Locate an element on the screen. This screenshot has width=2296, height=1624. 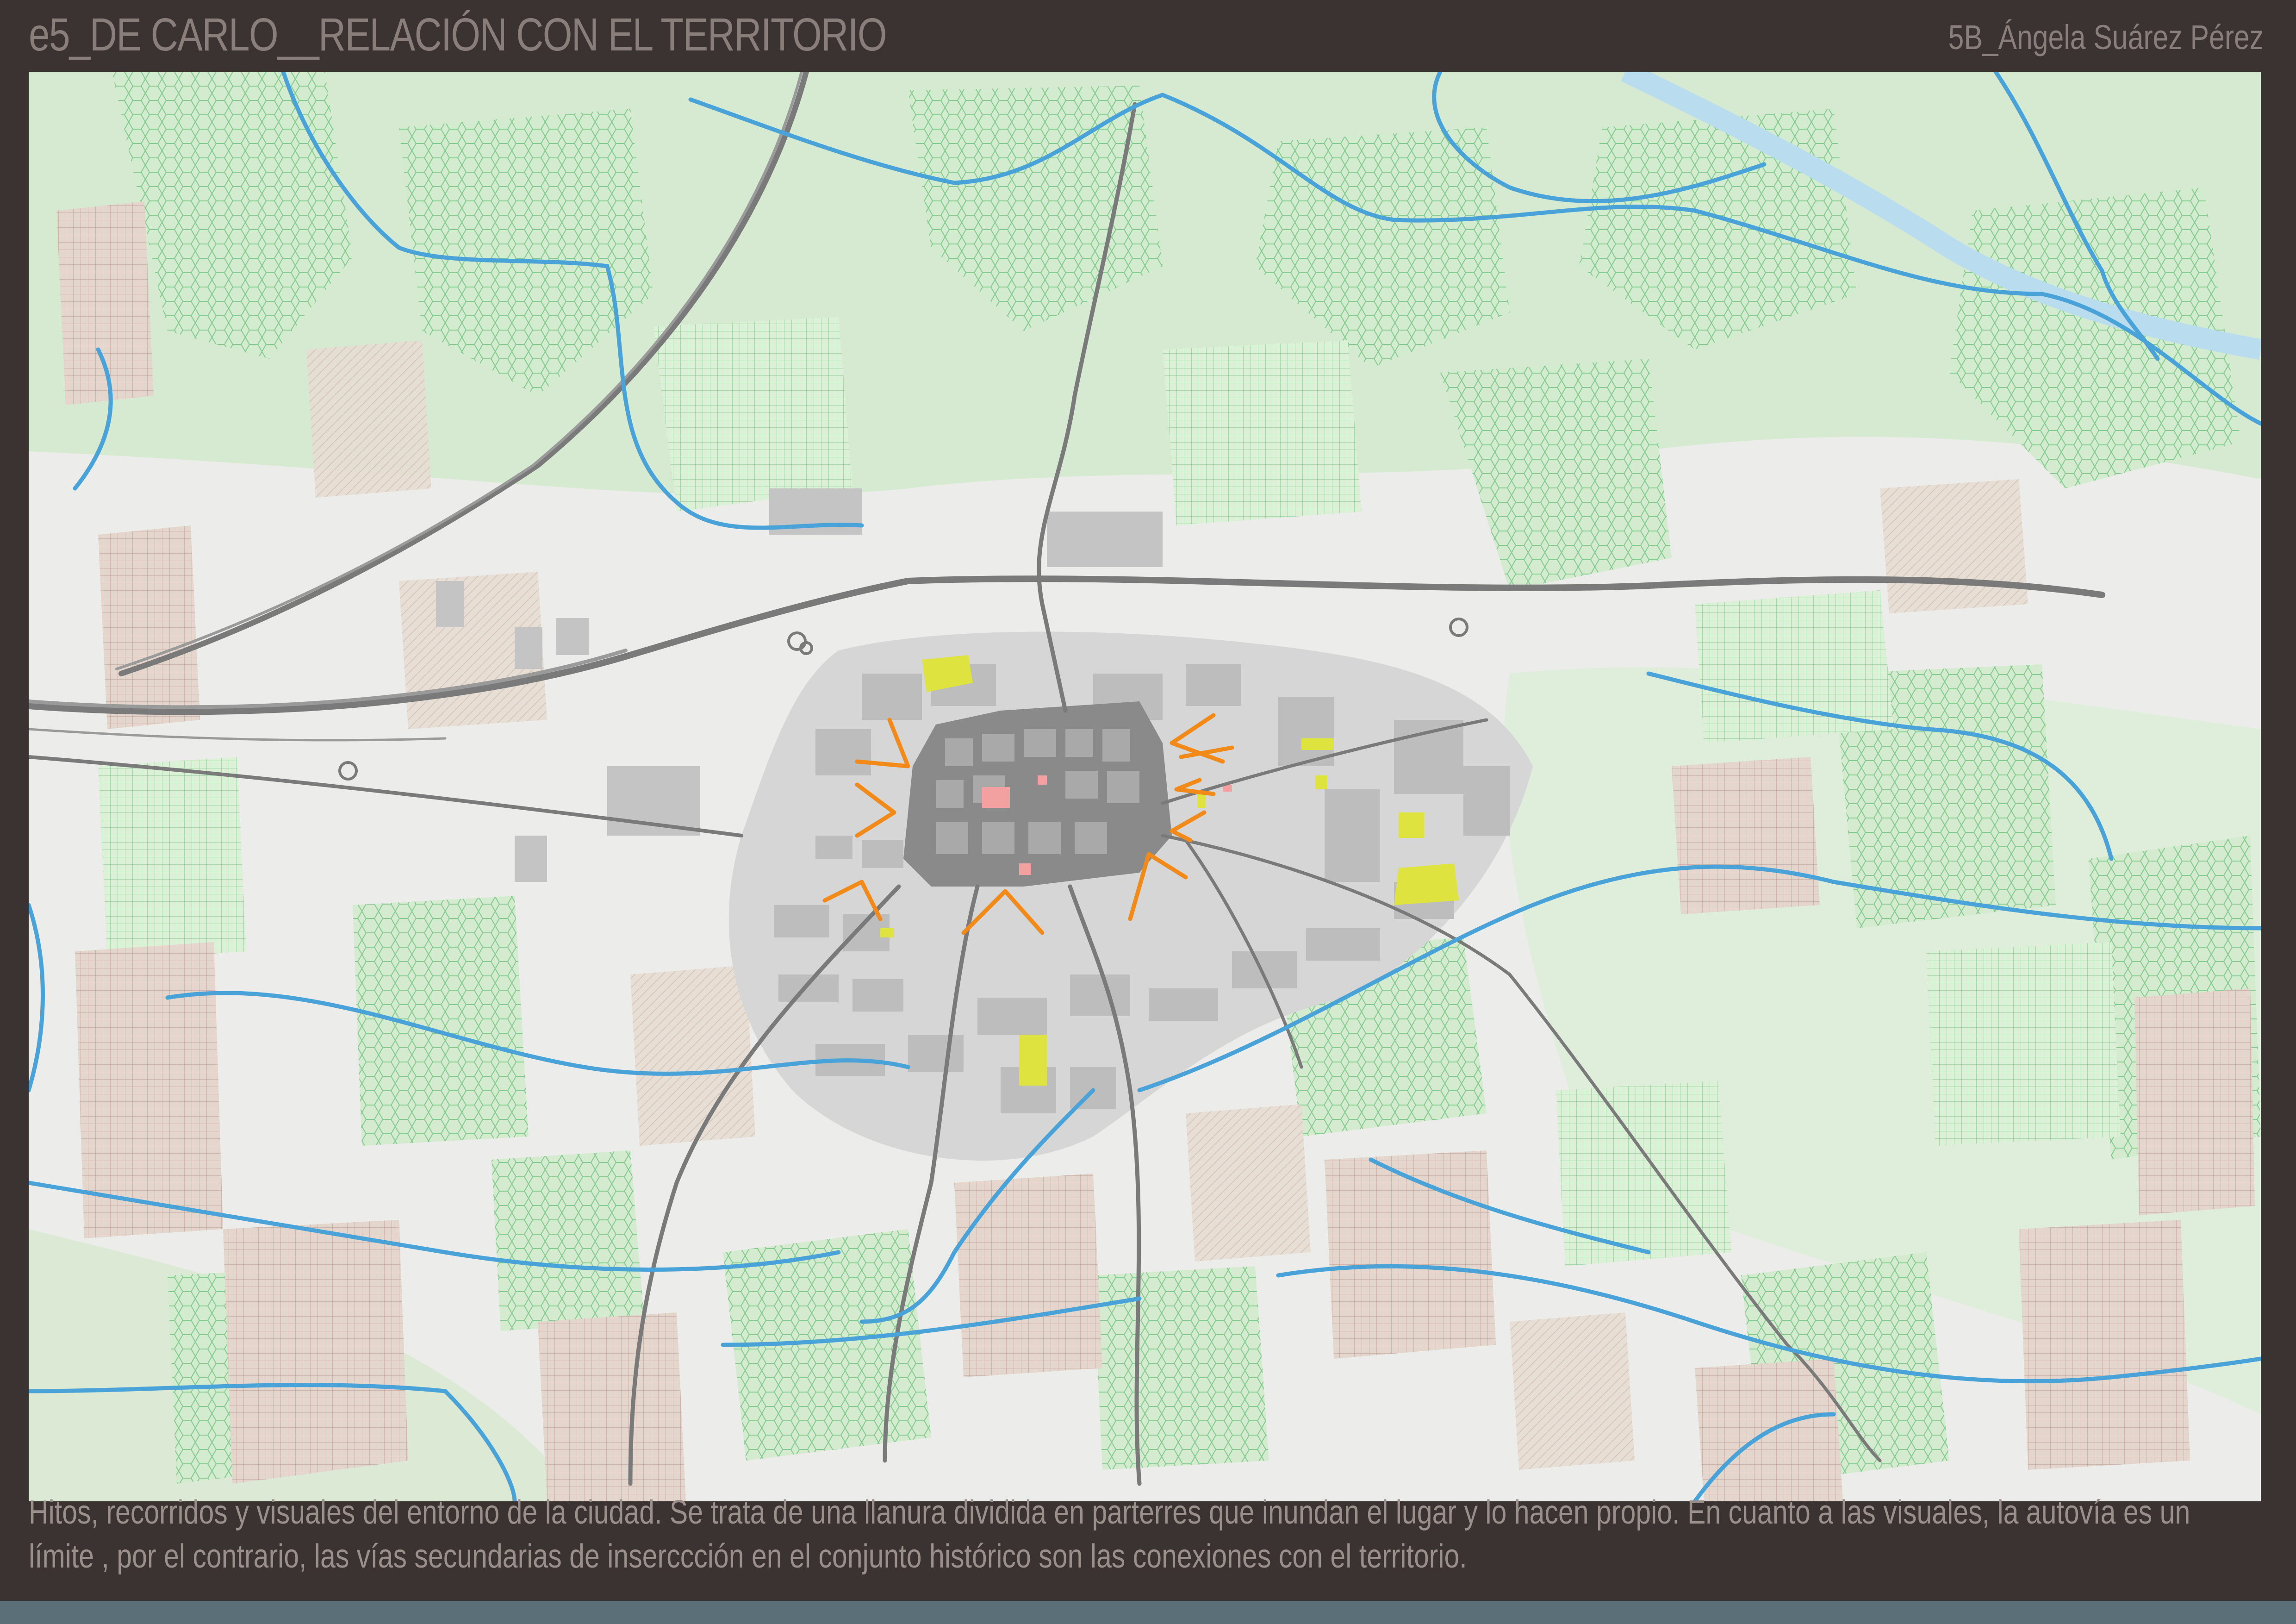
author-name: 5B_Ángela Suárez Pérez is located at coordinates (2106, 37).